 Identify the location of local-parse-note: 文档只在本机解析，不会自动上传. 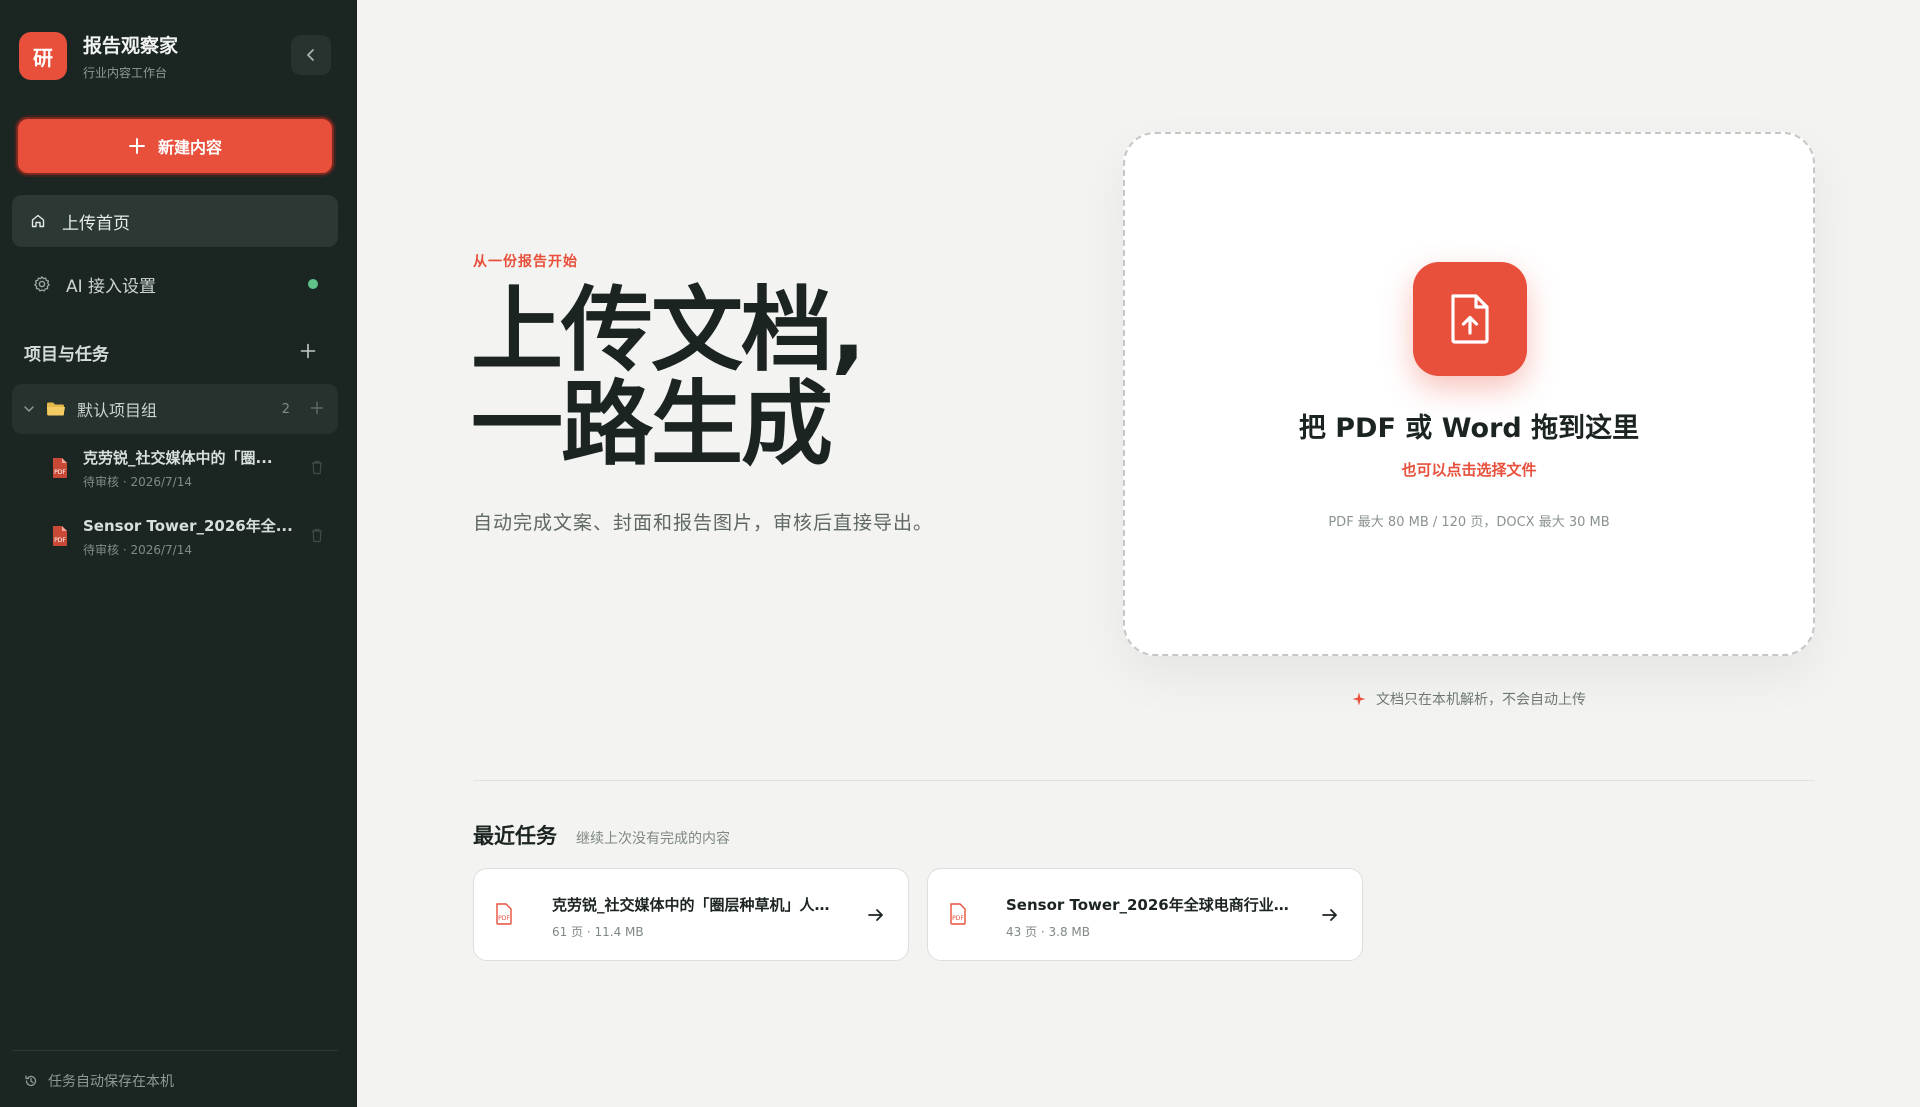
(1469, 699).